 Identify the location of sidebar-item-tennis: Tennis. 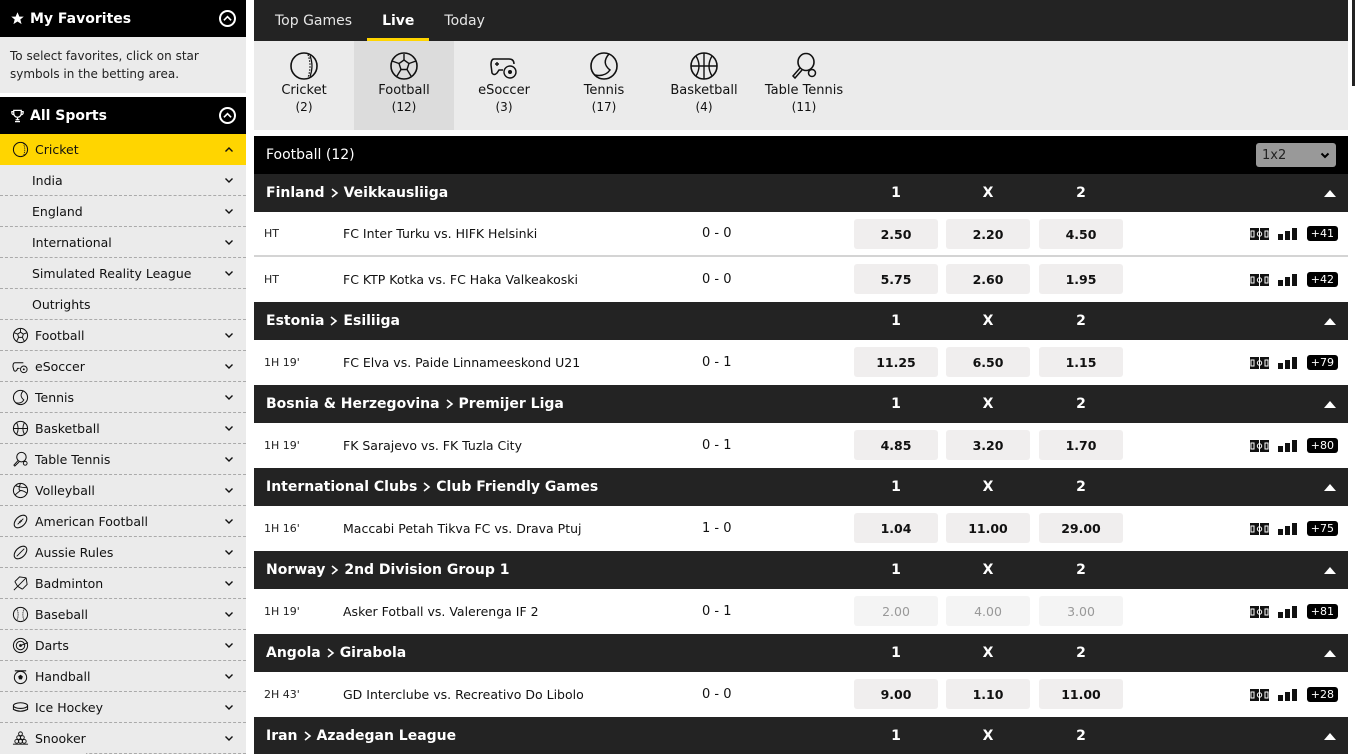
(123, 397).